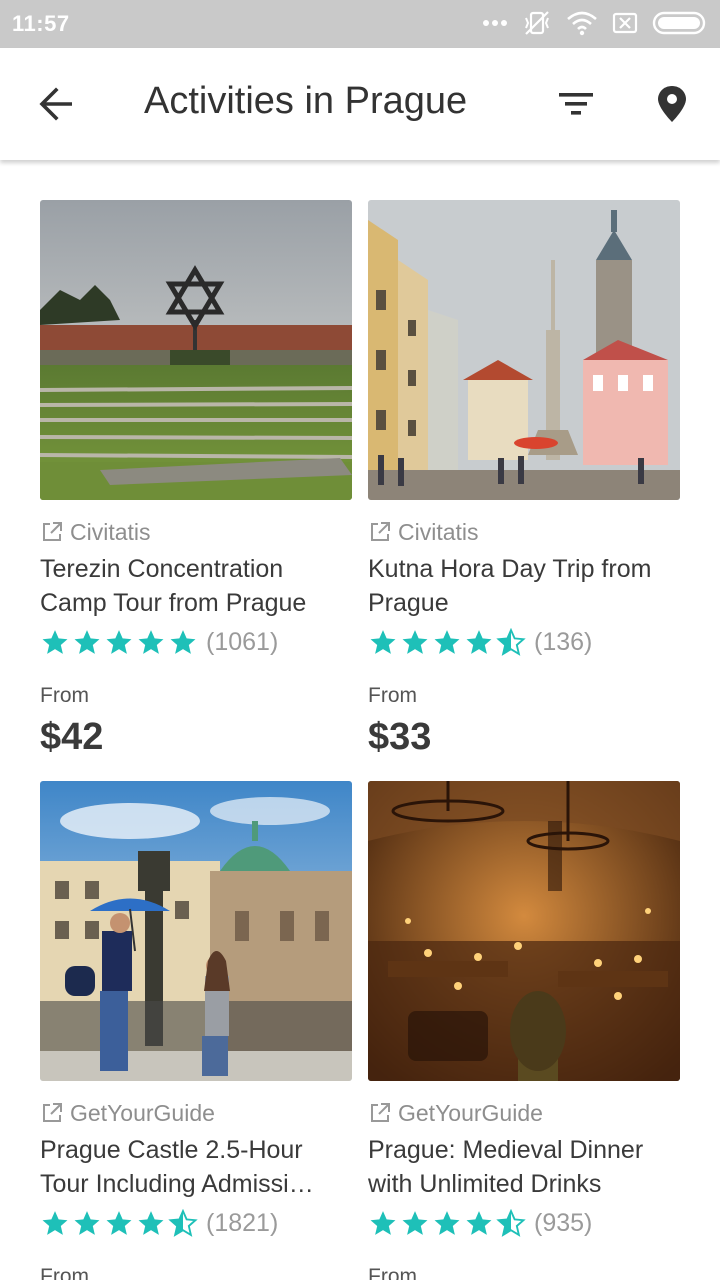 This screenshot has width=720, height=1280. I want to click on activity-image-terezin, so click(196, 350).